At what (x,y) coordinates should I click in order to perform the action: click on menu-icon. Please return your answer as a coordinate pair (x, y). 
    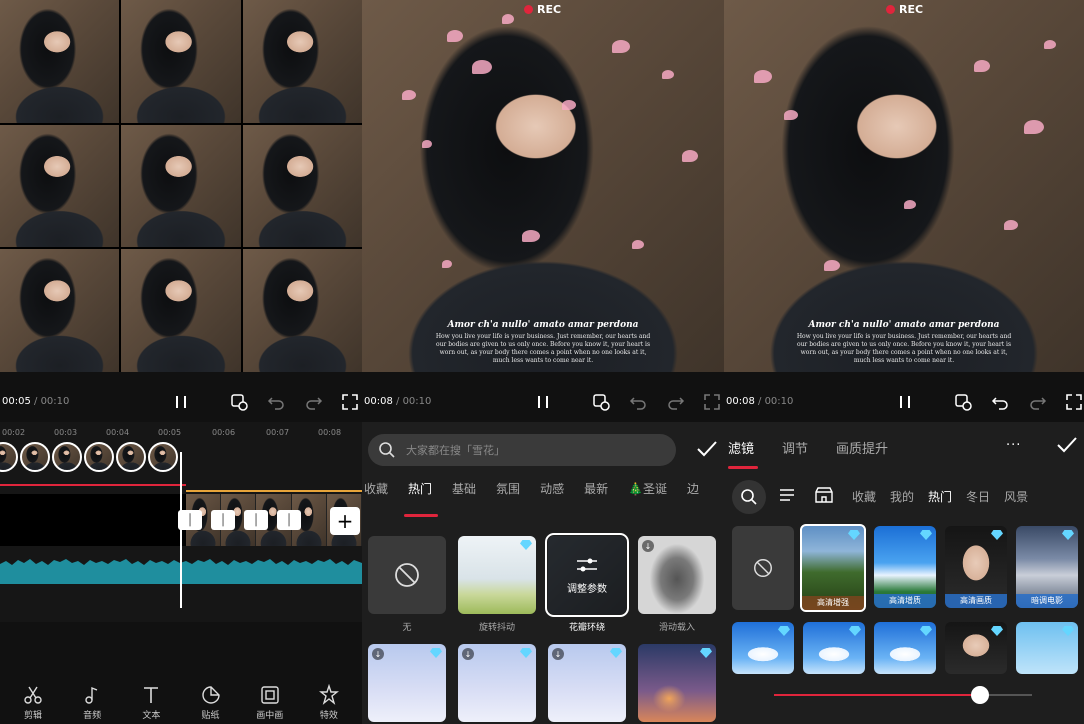
    Looking at the image, I should click on (787, 495).